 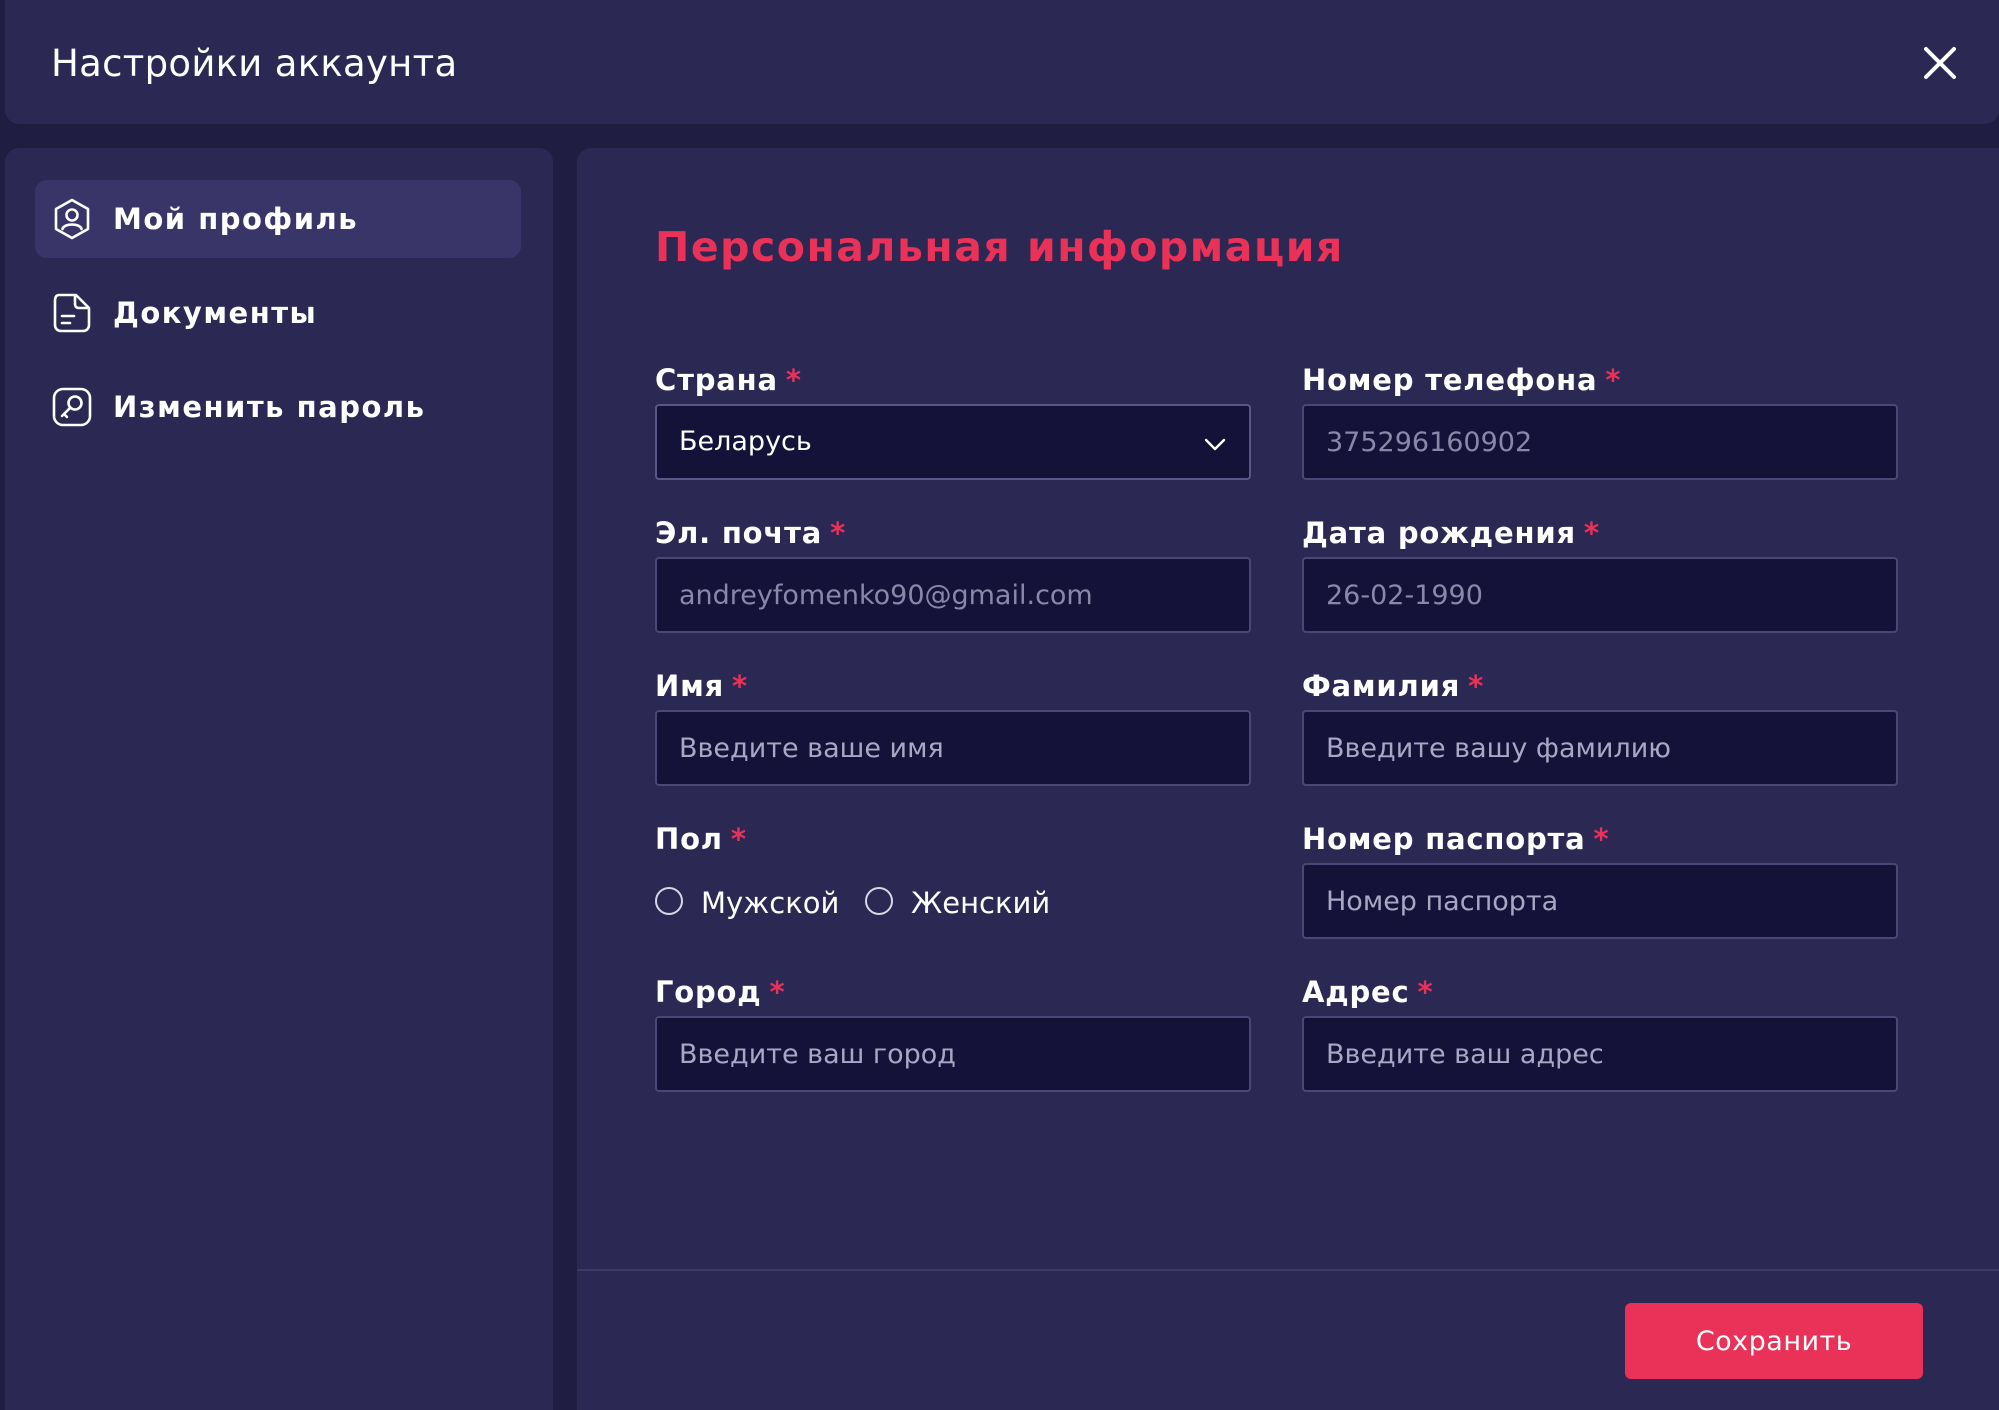 What do you see at coordinates (1288, 1270) in the screenshot?
I see `footer-divider` at bounding box center [1288, 1270].